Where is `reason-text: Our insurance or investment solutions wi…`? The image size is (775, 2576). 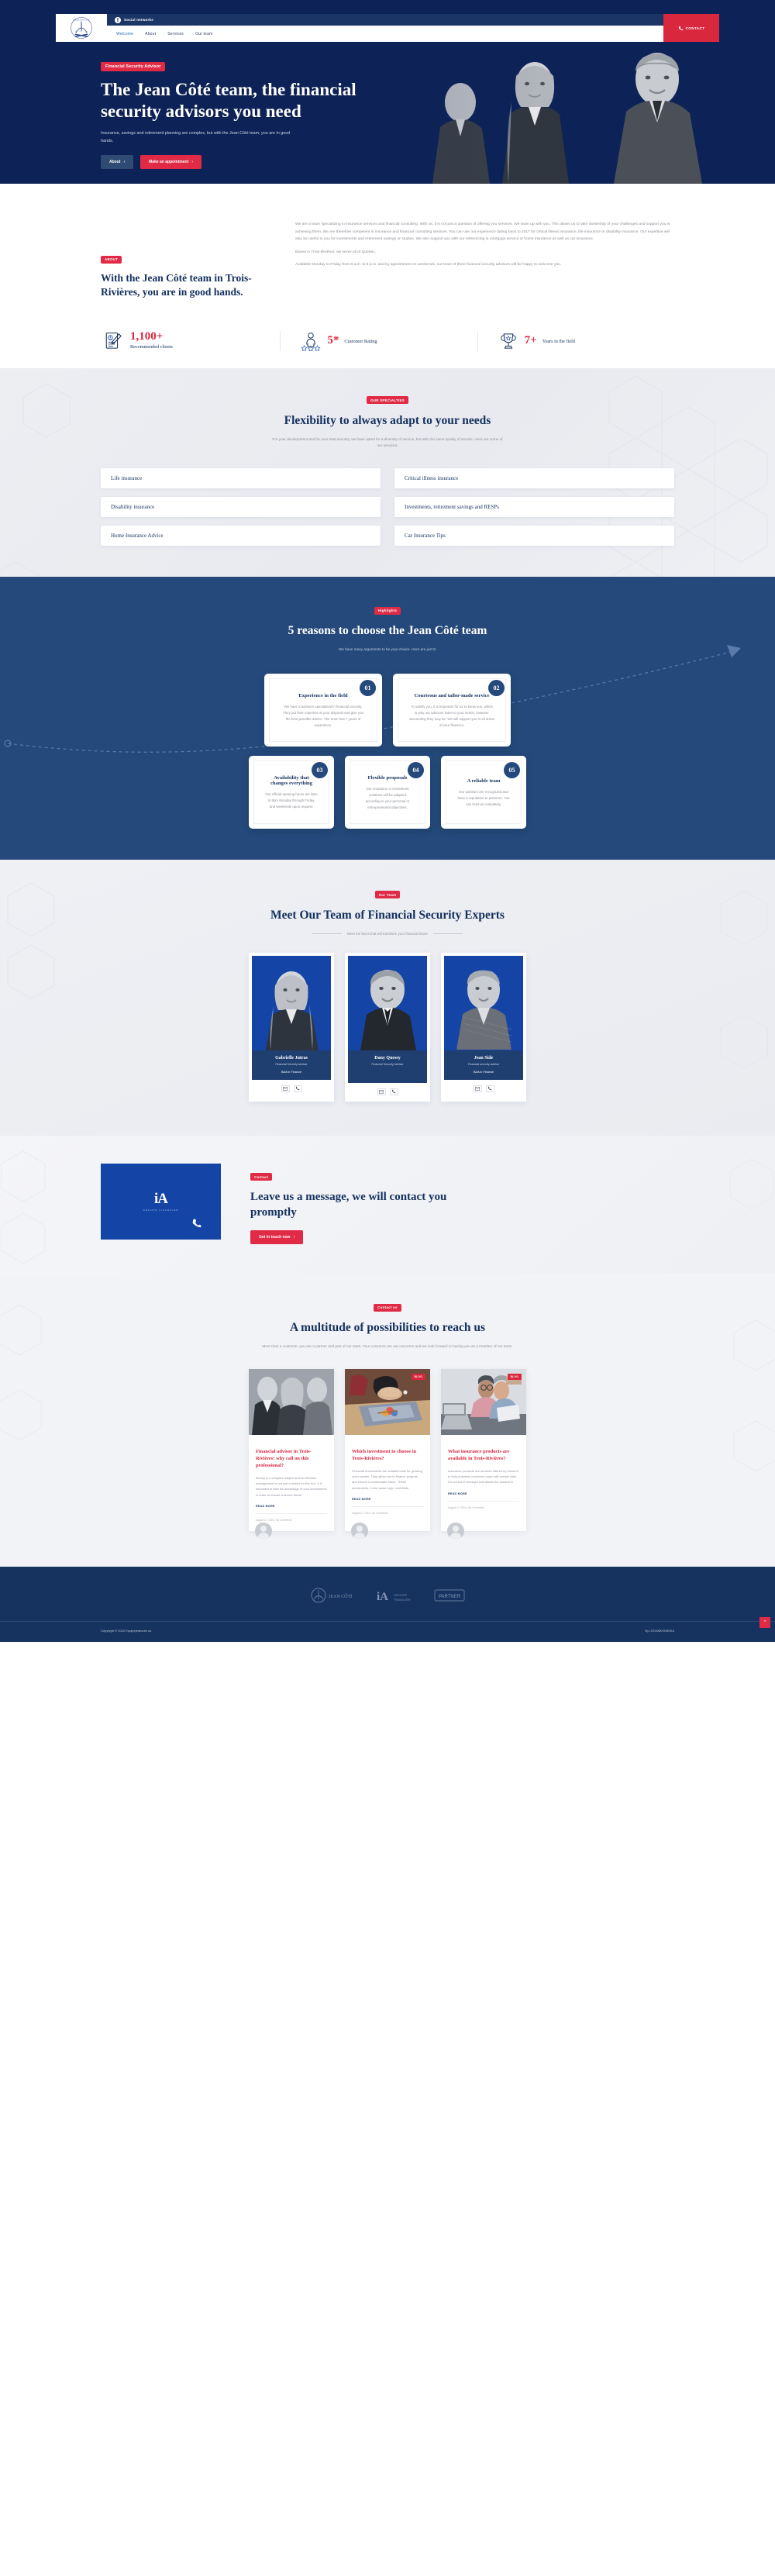 reason-text: Our insurance or investment solutions wi… is located at coordinates (387, 797).